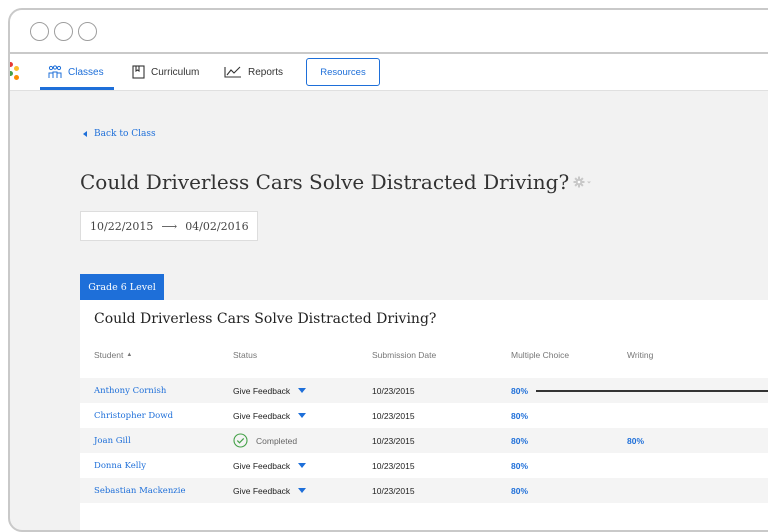 The width and height of the screenshot is (768, 532). I want to click on column-header-student-label: Student, so click(109, 355).